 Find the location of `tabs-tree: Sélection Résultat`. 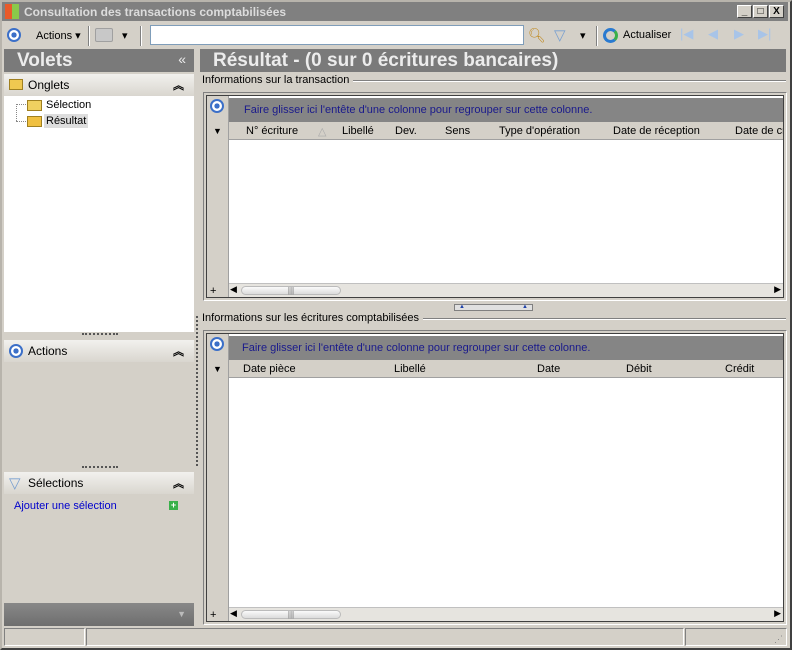

tabs-tree: Sélection Résultat is located at coordinates (99, 214).